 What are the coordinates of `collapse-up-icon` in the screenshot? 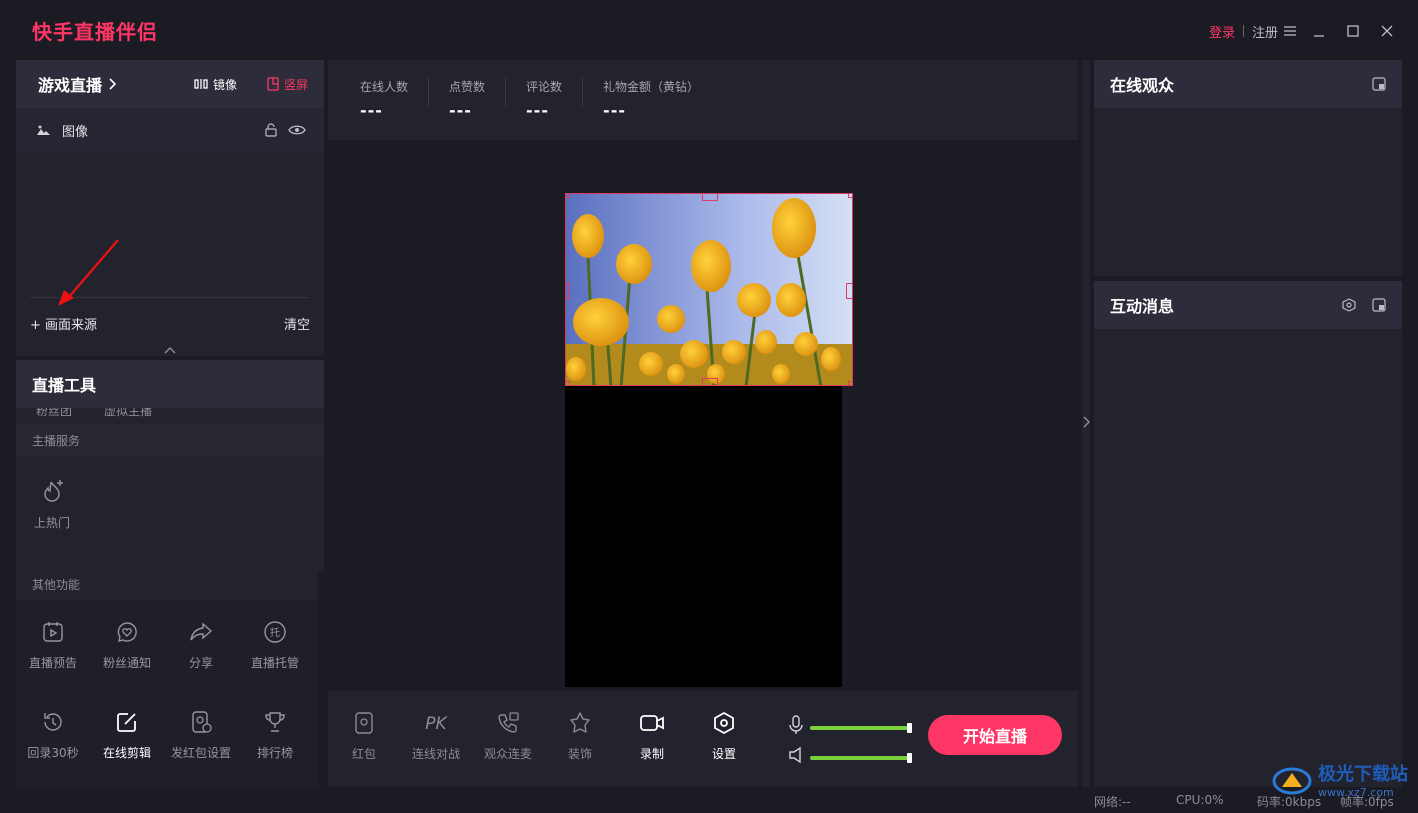 It's located at (170, 350).